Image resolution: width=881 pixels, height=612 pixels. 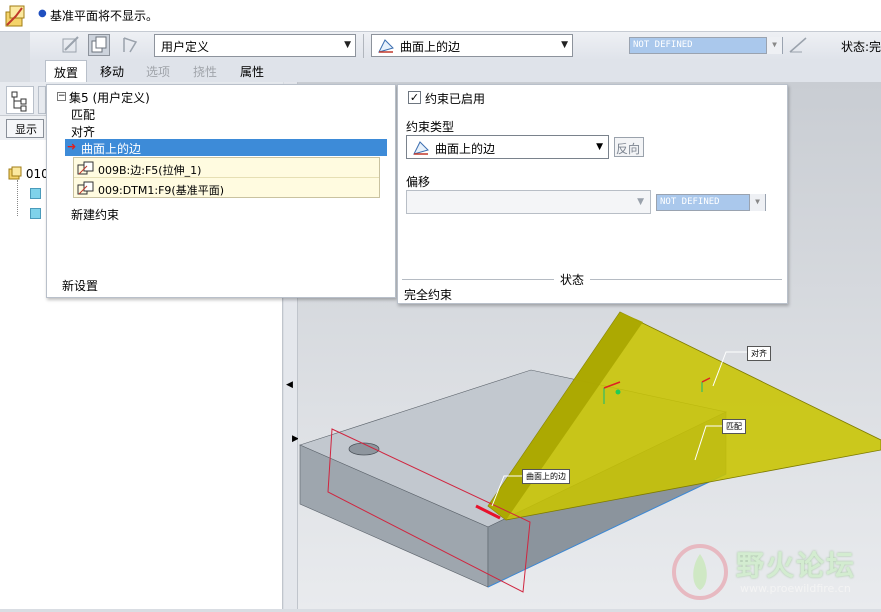 I want to click on align-annotation: 对齐, so click(x=759, y=353).